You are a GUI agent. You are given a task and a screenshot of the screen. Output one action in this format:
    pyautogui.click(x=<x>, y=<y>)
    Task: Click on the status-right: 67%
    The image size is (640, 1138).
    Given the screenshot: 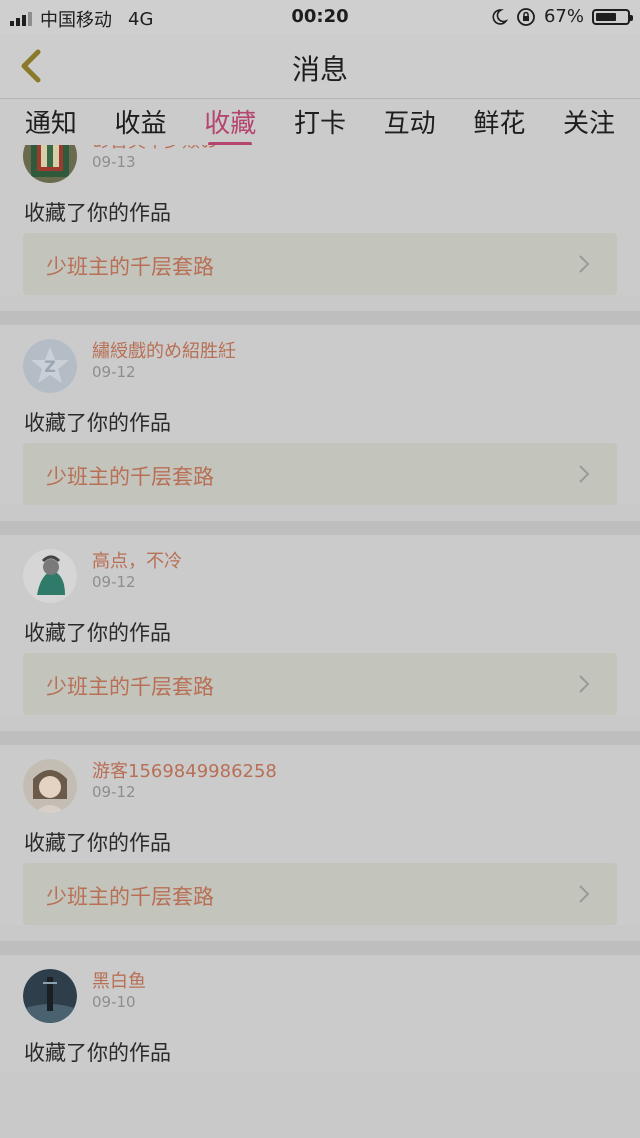 What is the action you would take?
    pyautogui.click(x=561, y=16)
    